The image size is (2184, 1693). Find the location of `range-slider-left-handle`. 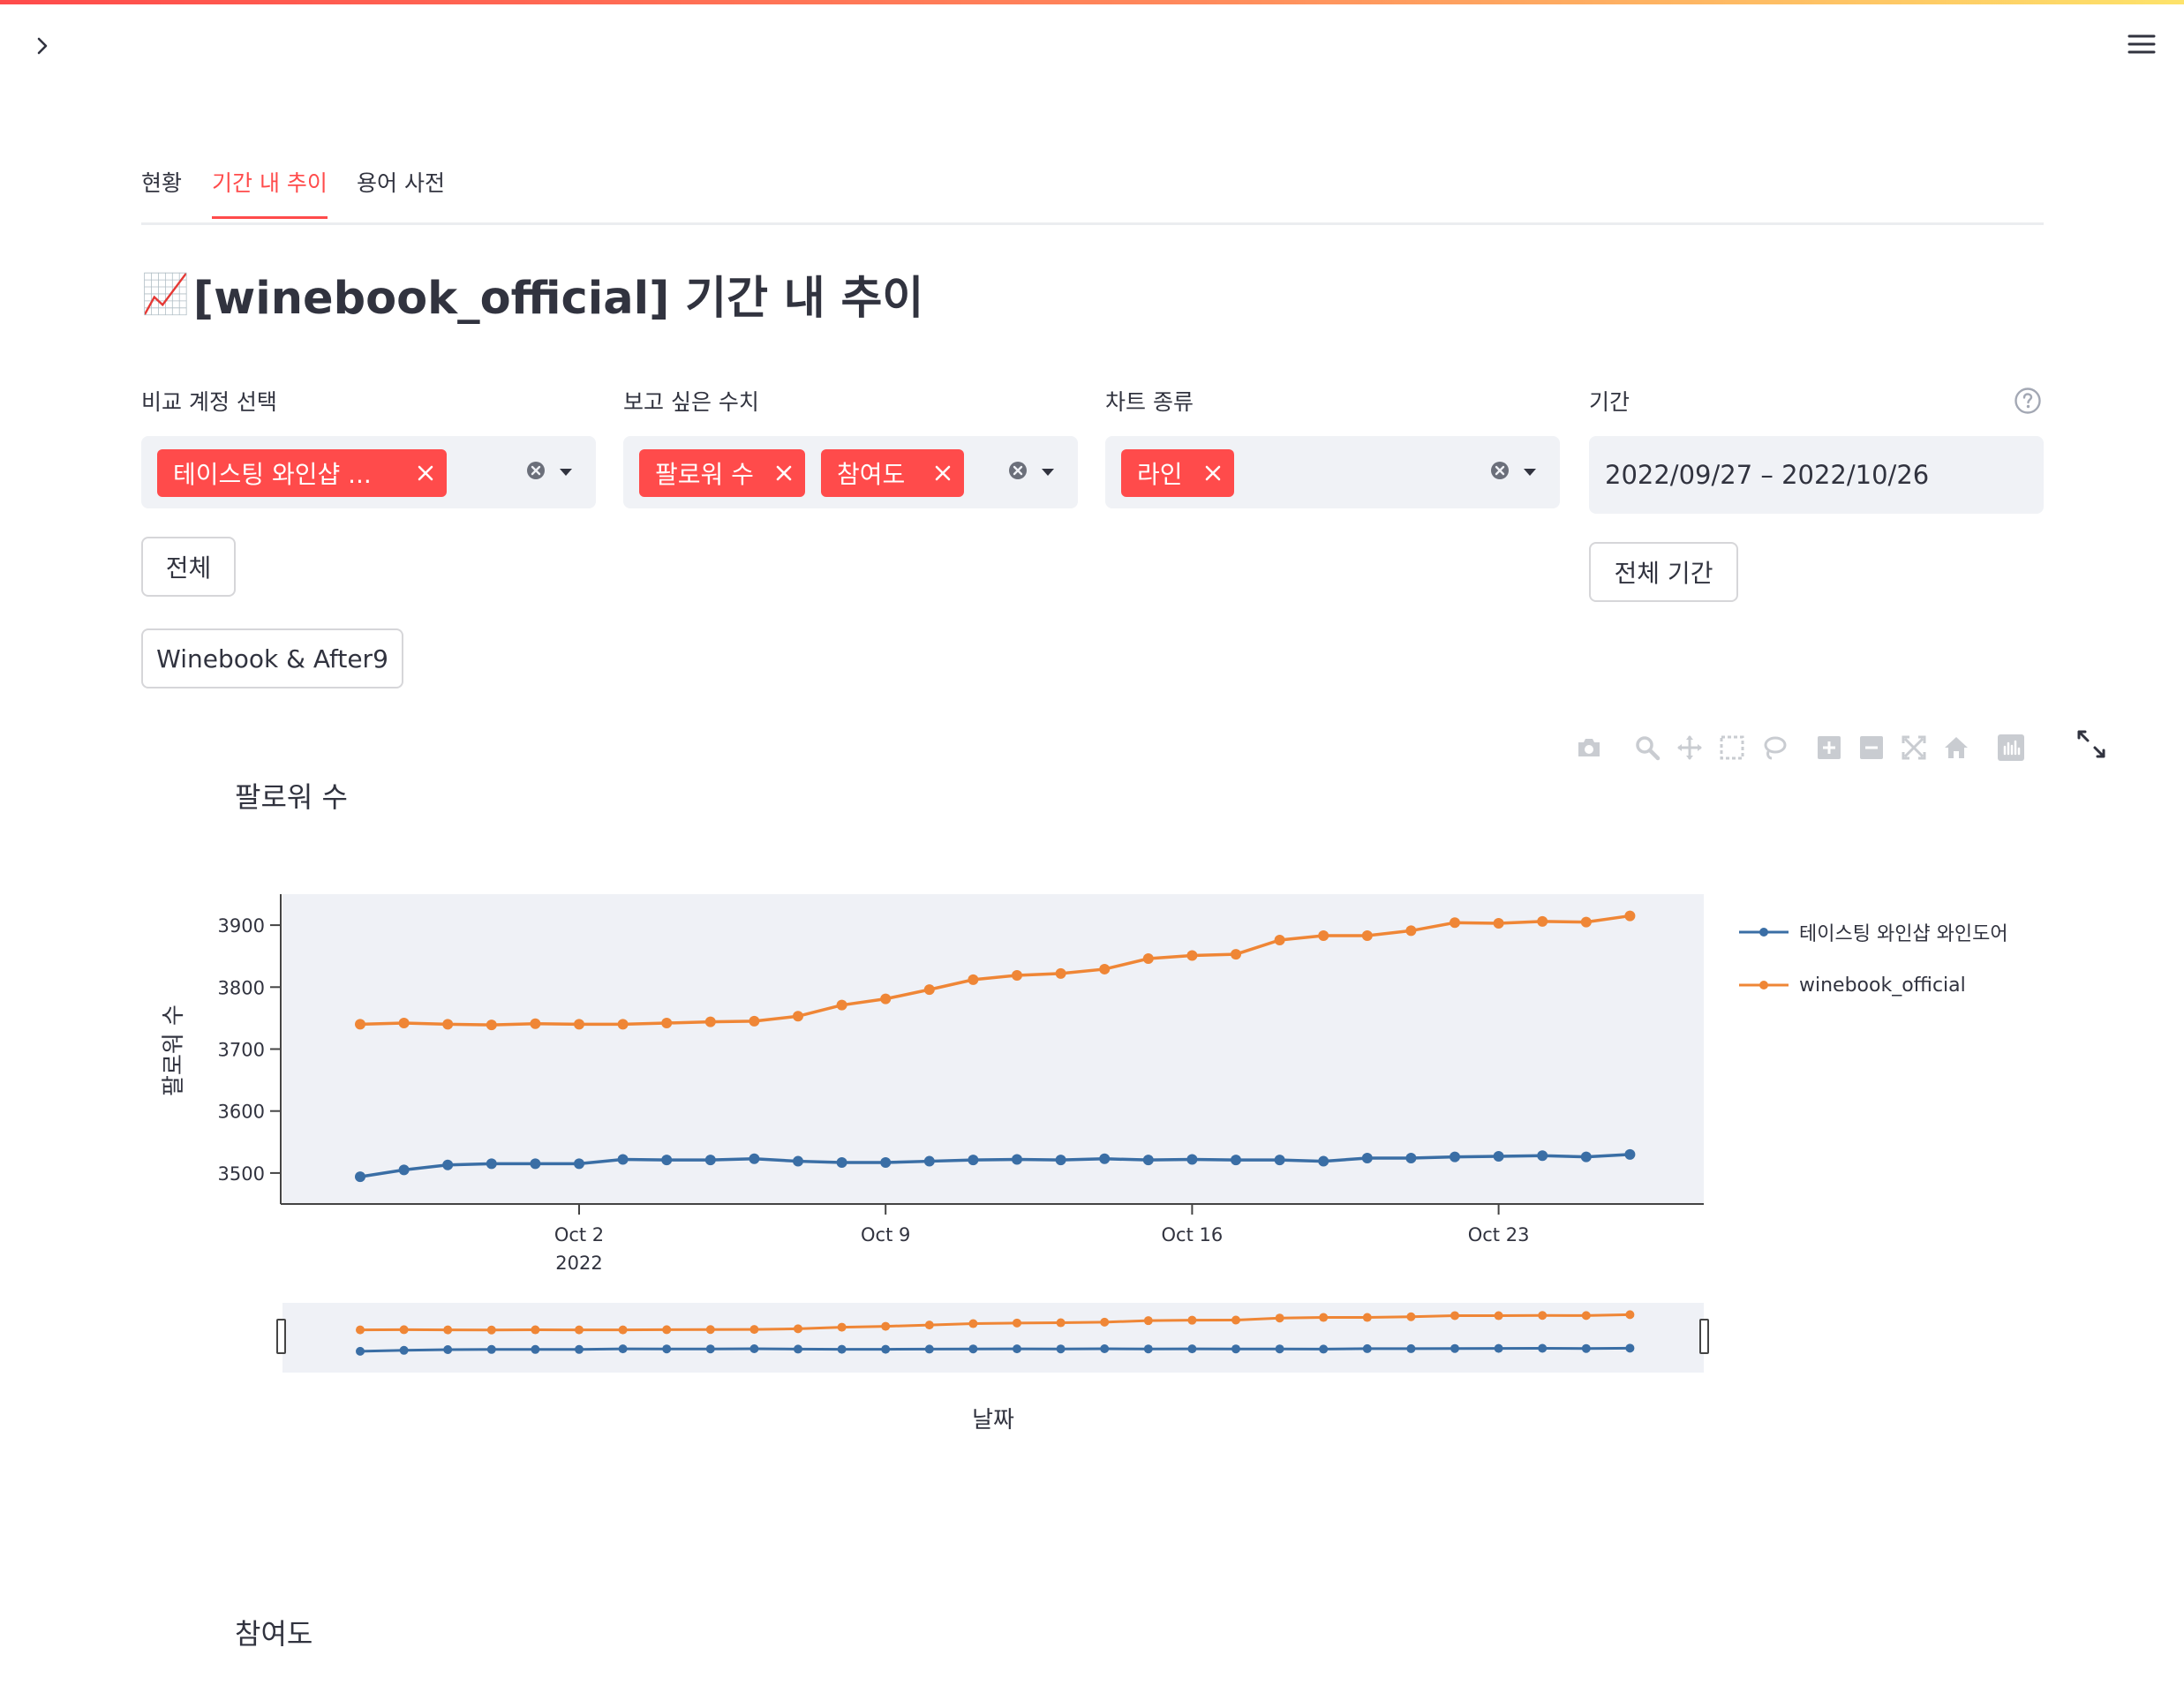

range-slider-left-handle is located at coordinates (281, 1336).